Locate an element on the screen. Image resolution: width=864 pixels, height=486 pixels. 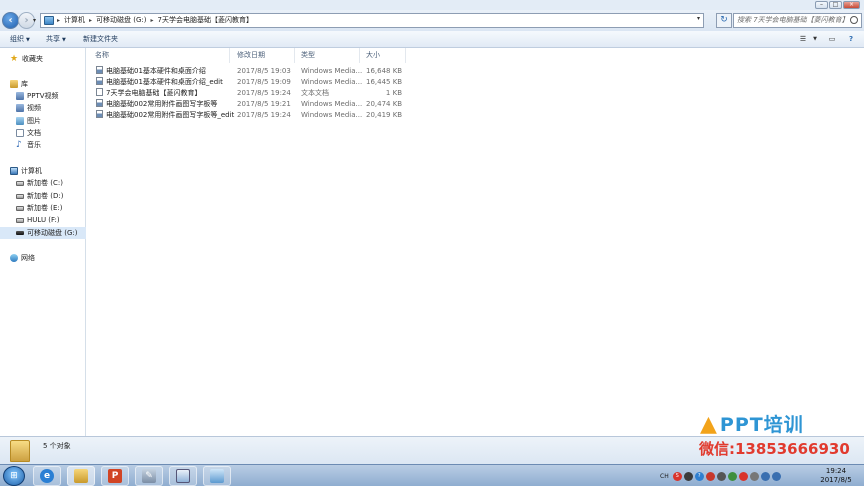
nav-item-label: 图片 is located at coordinates (34, 121).